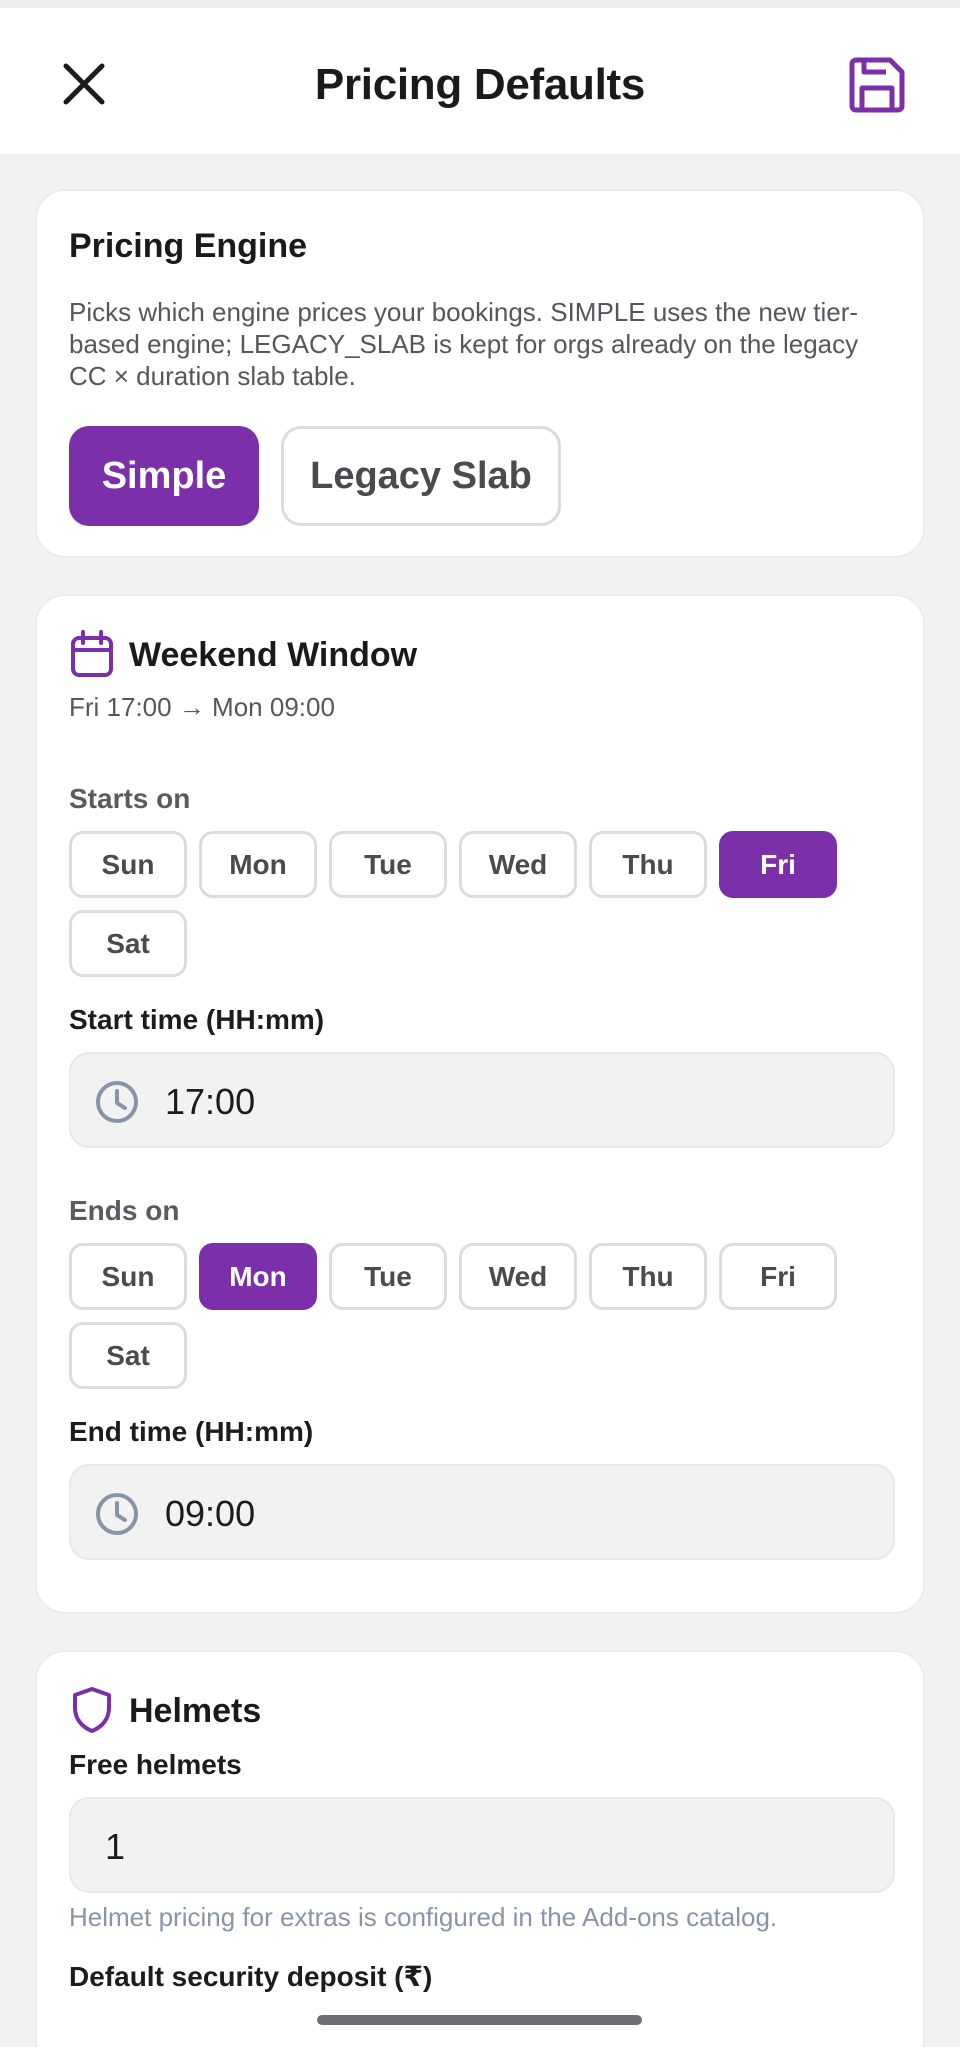  Describe the element at coordinates (164, 476) in the screenshot. I see `engine-option-simple: Simple` at that location.